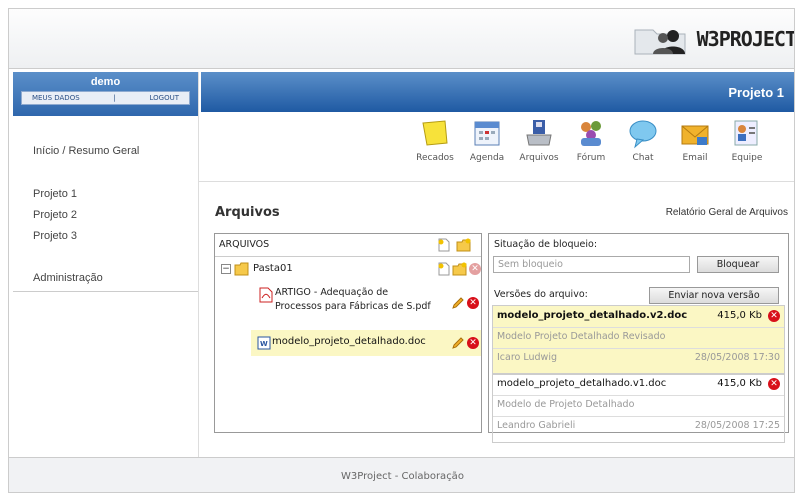  I want to click on file-name-line2: Processos para Fábricas de S.pdf, so click(353, 306).